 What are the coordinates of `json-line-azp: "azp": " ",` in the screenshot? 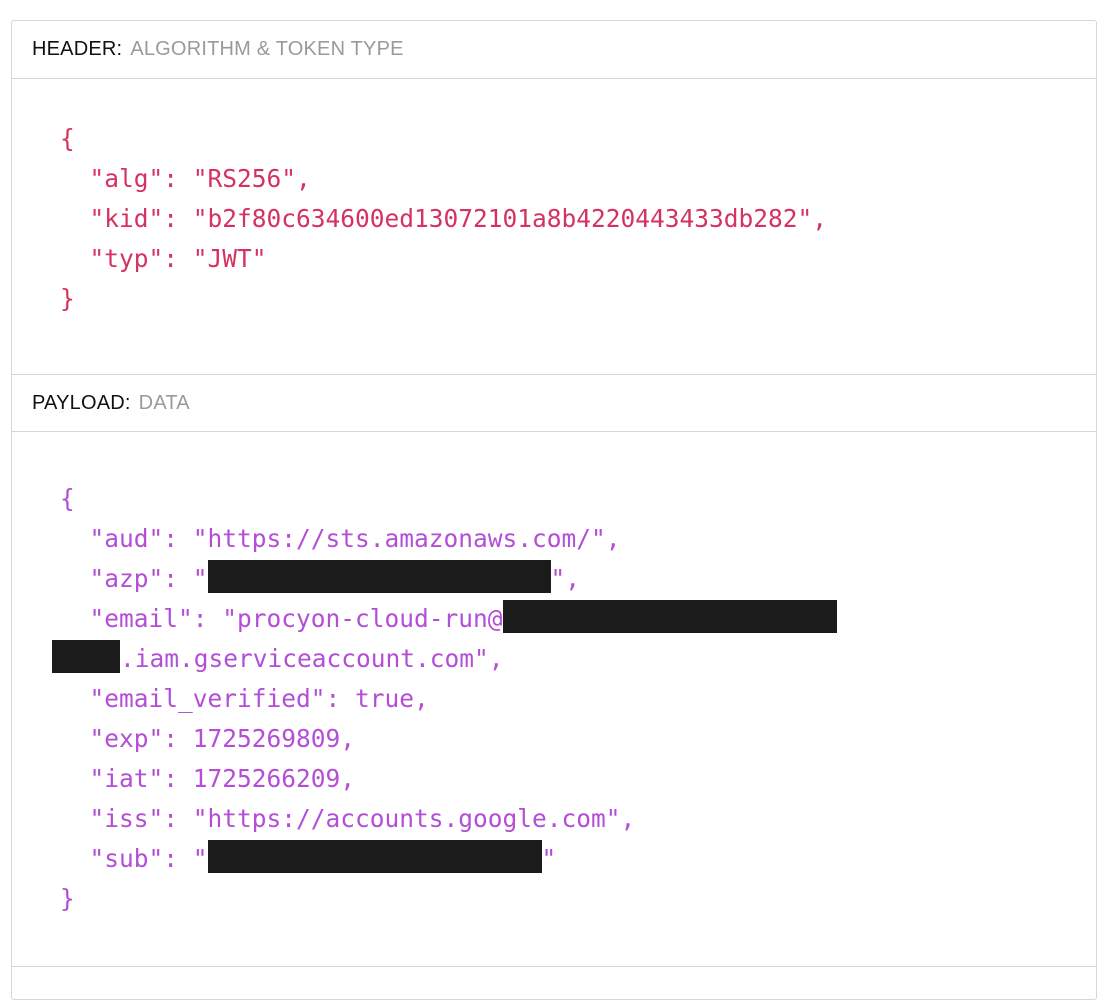 It's located at (448, 579).